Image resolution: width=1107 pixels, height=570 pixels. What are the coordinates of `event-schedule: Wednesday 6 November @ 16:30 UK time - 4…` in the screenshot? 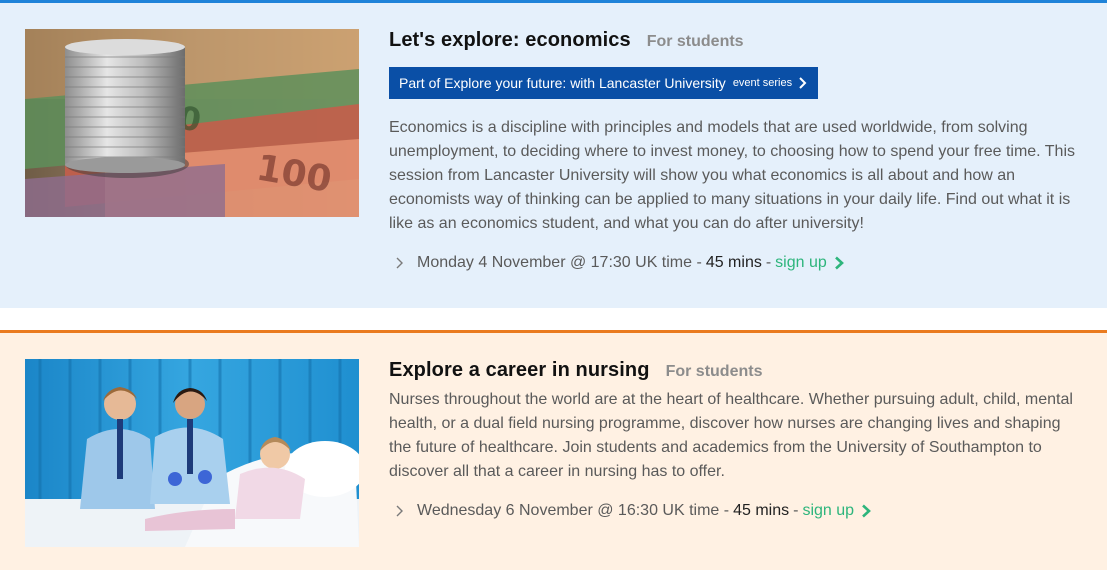 It's located at (738, 511).